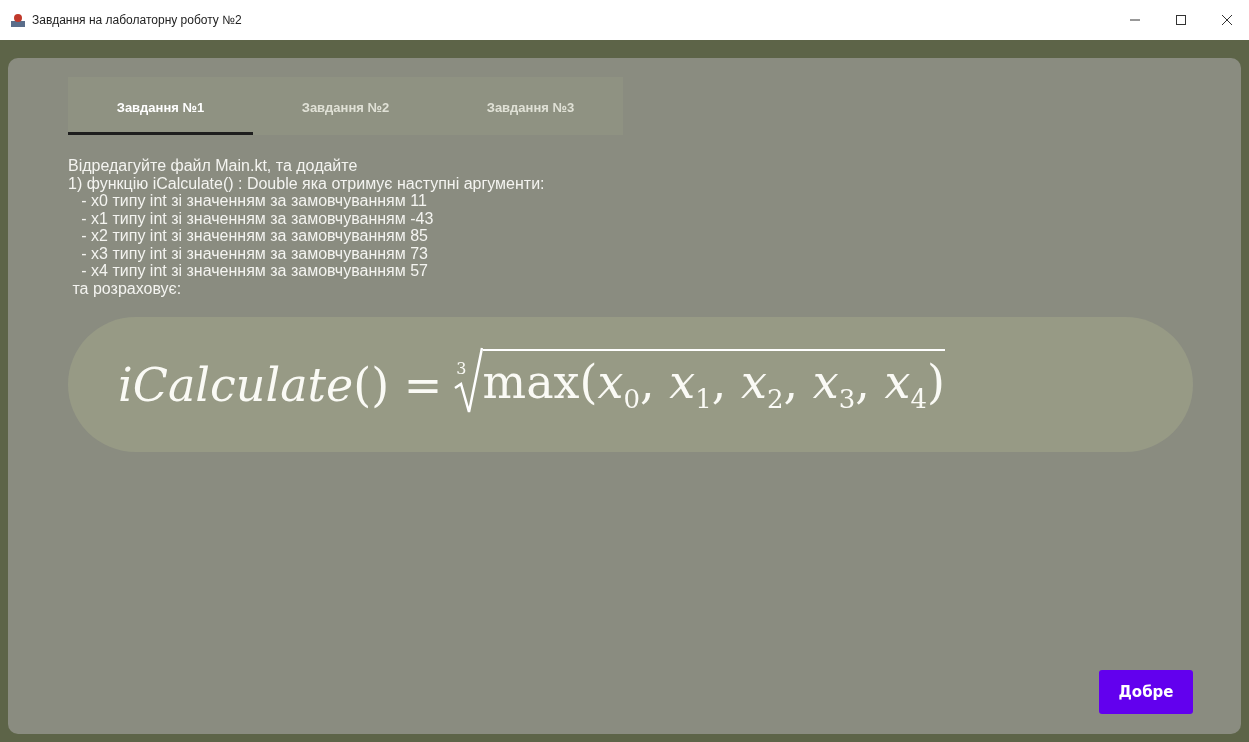 The height and width of the screenshot is (742, 1249). What do you see at coordinates (160, 106) in the screenshot?
I see `tab: Завдання №1` at bounding box center [160, 106].